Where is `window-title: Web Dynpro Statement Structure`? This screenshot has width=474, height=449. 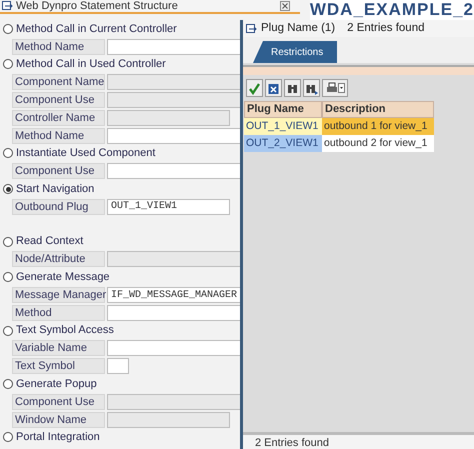 window-title: Web Dynpro Statement Structure is located at coordinates (97, 7).